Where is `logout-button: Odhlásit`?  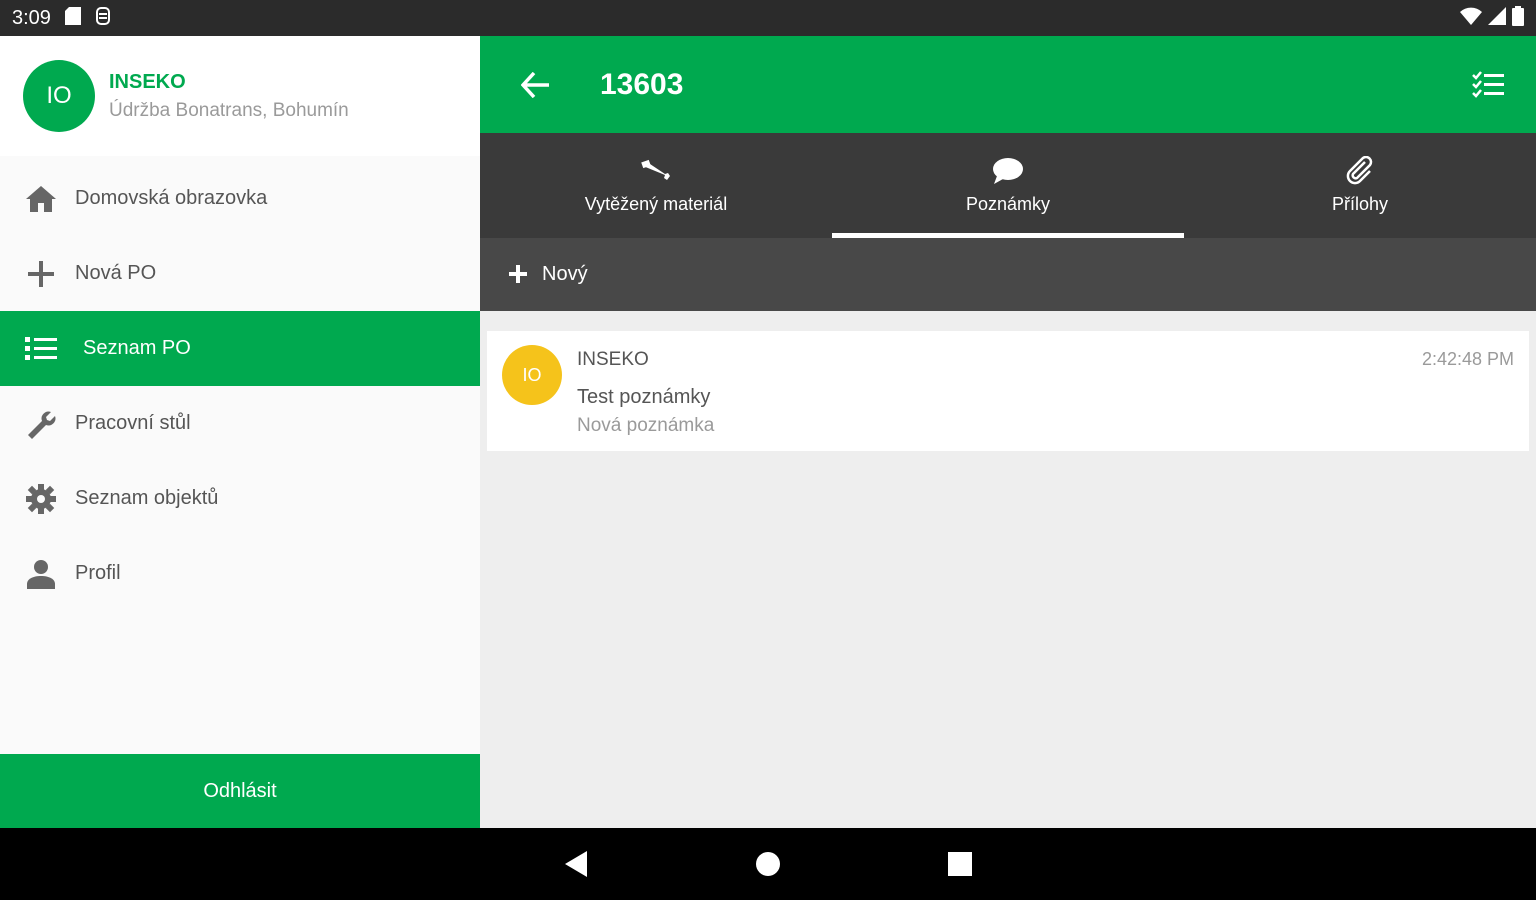 logout-button: Odhlásit is located at coordinates (240, 791).